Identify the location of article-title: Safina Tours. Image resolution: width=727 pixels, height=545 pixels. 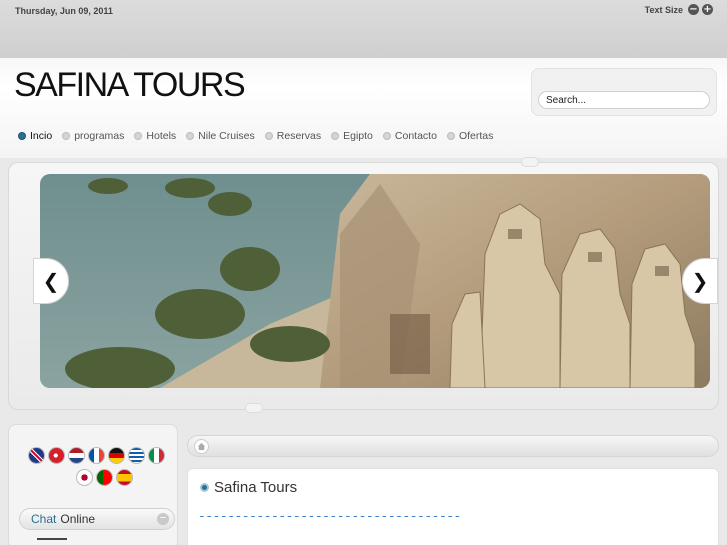
(248, 487).